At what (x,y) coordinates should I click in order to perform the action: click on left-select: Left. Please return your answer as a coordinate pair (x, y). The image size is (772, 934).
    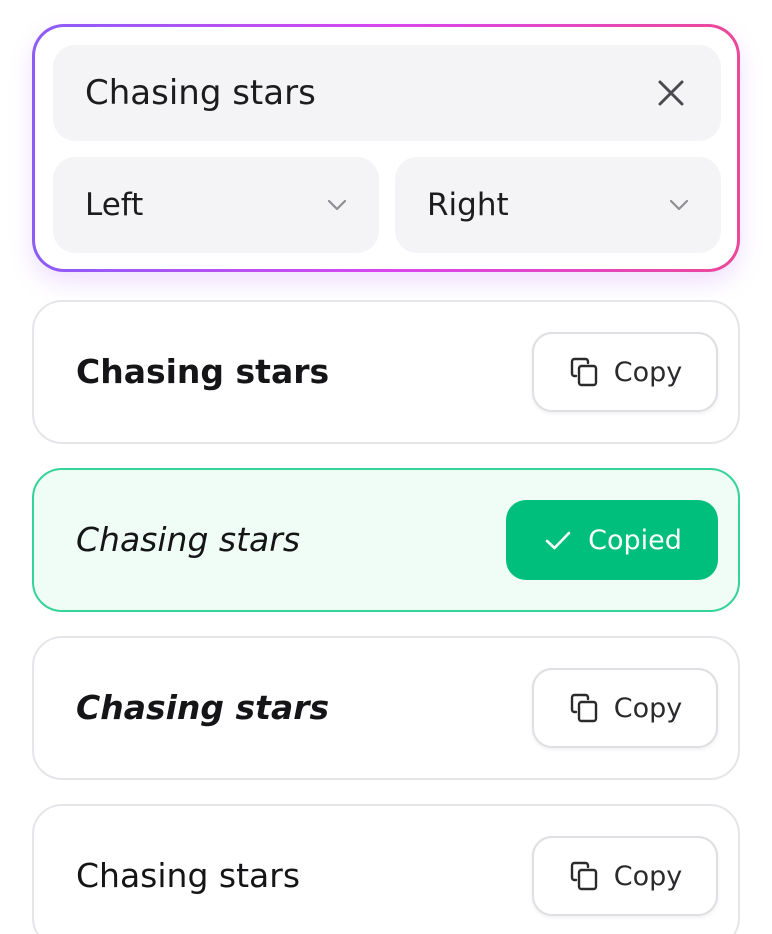
    Looking at the image, I should click on (216, 205).